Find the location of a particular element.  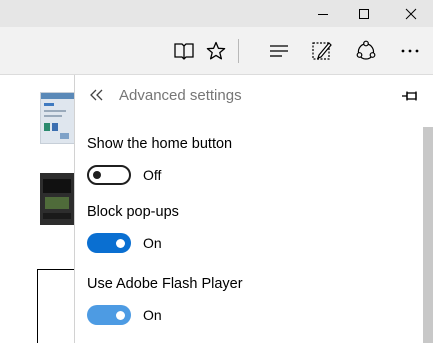

double-chevron-left-icon is located at coordinates (96, 95).